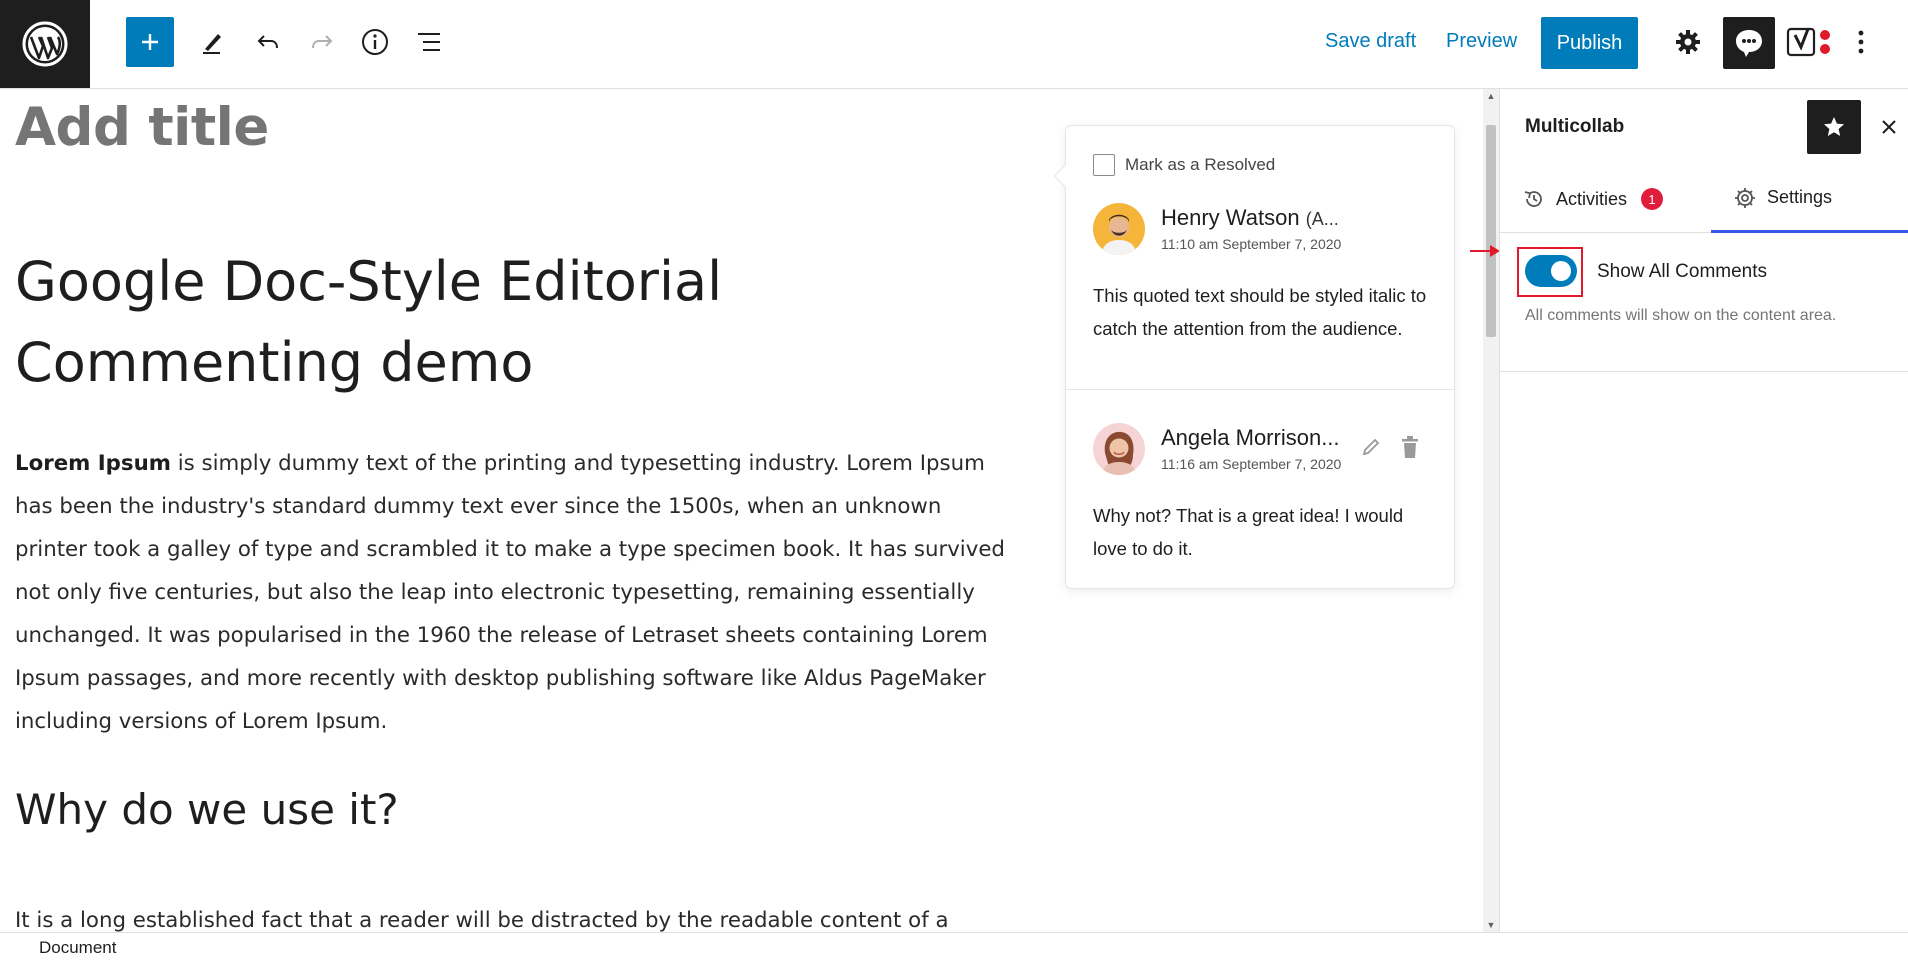 Image resolution: width=1908 pixels, height=961 pixels. I want to click on undo-button, so click(268, 42).